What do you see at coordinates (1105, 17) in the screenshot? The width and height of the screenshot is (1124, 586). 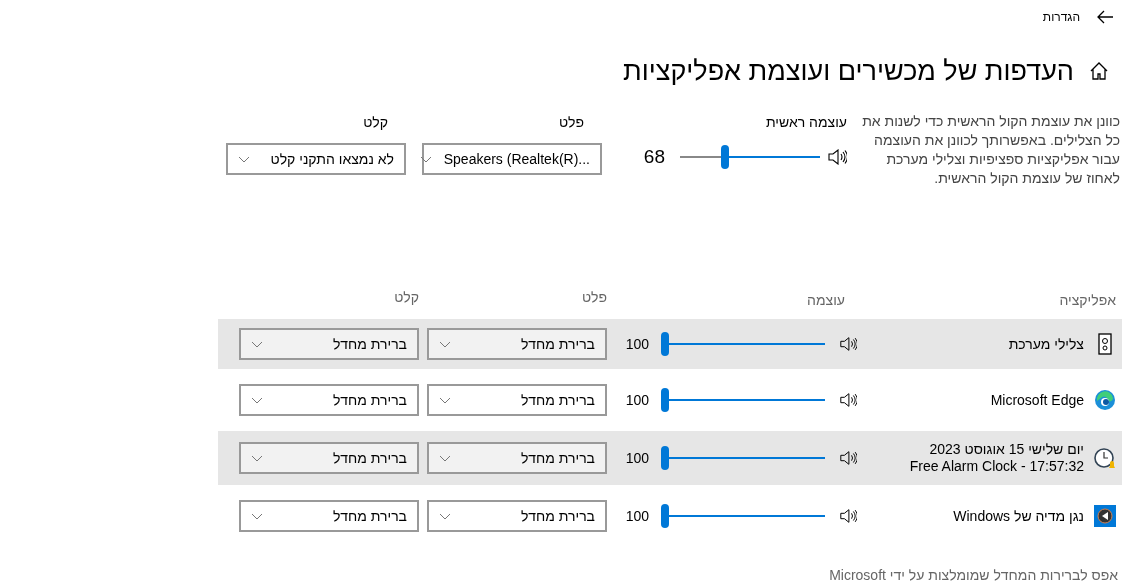 I see `back-arrow-icon` at bounding box center [1105, 17].